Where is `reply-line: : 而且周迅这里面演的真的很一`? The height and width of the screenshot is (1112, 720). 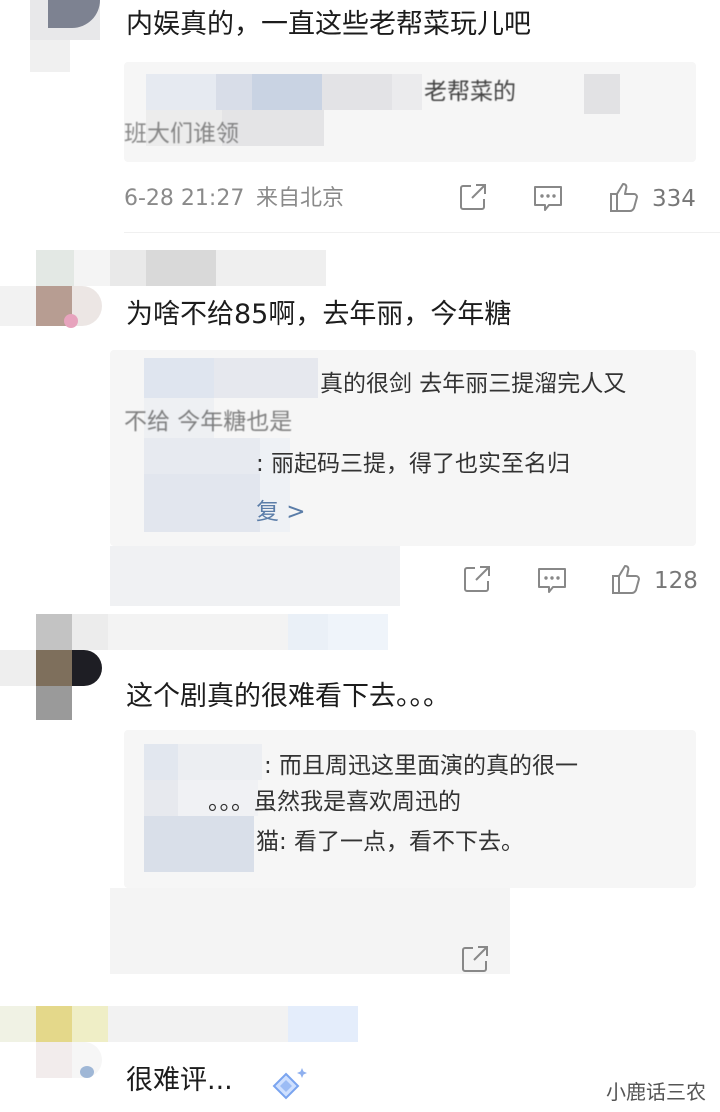 reply-line: : 而且周迅这里面演的真的很一 is located at coordinates (421, 766).